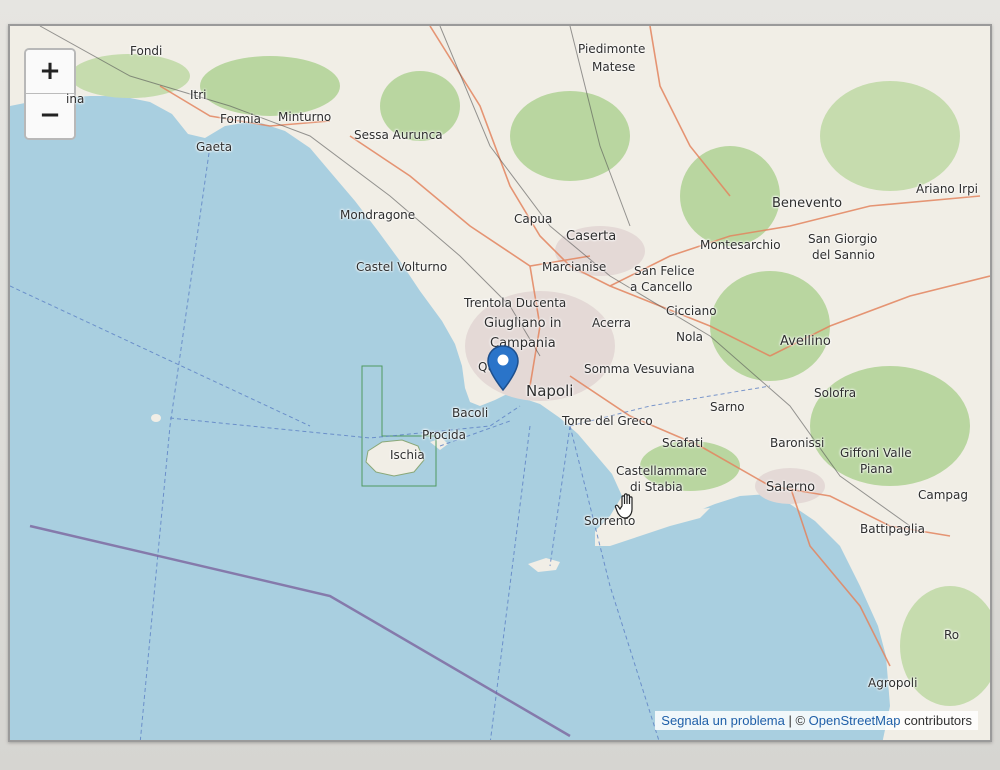 The height and width of the screenshot is (770, 1000). Describe the element at coordinates (444, 435) in the screenshot. I see `place-label: Procida` at that location.